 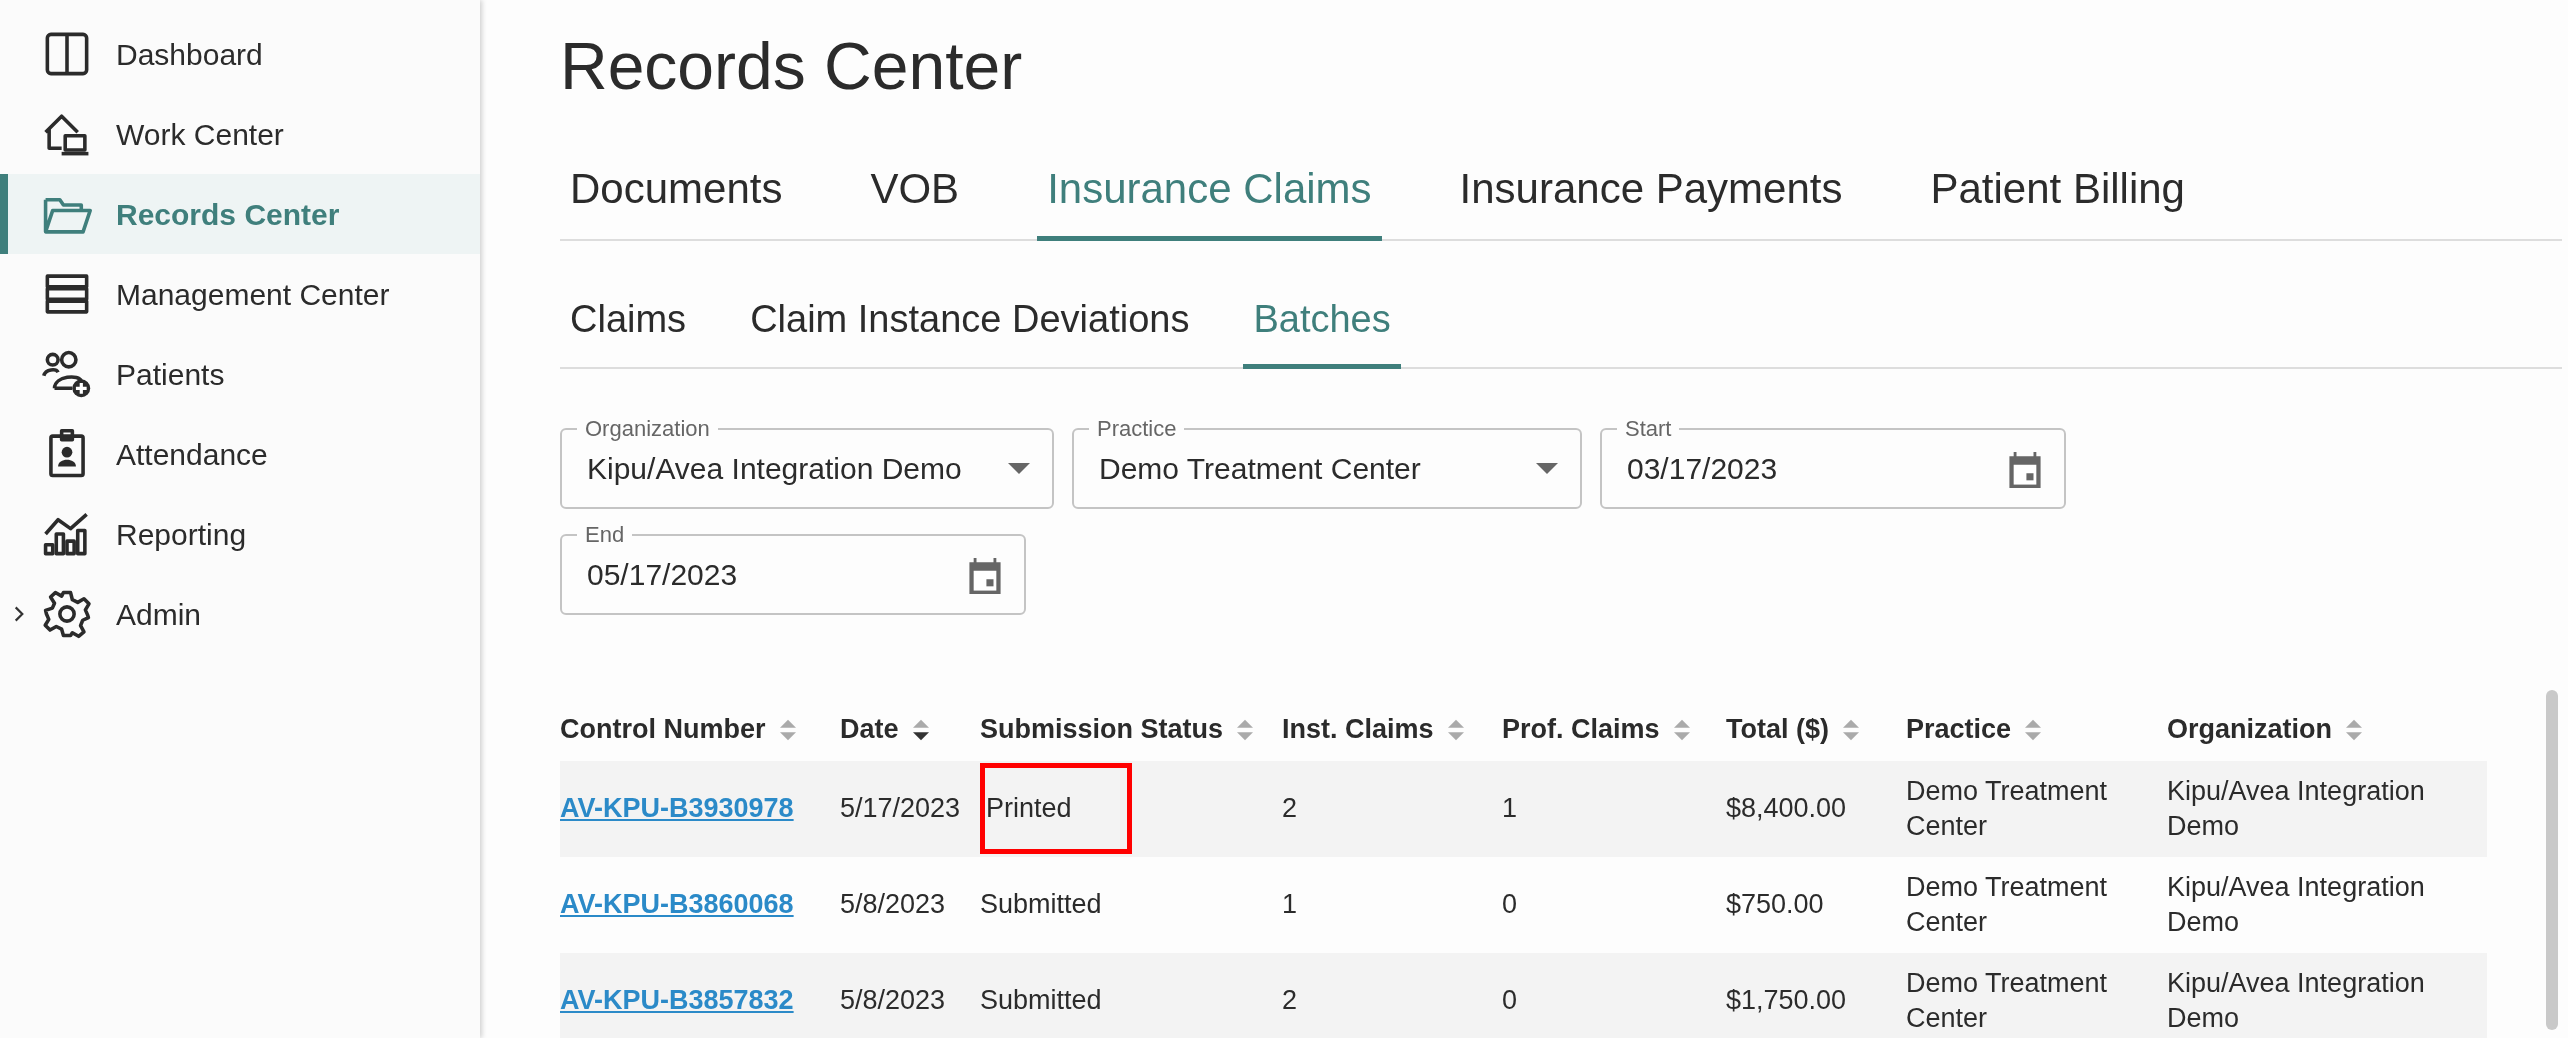 I want to click on column-header: Total ($), so click(x=1816, y=729).